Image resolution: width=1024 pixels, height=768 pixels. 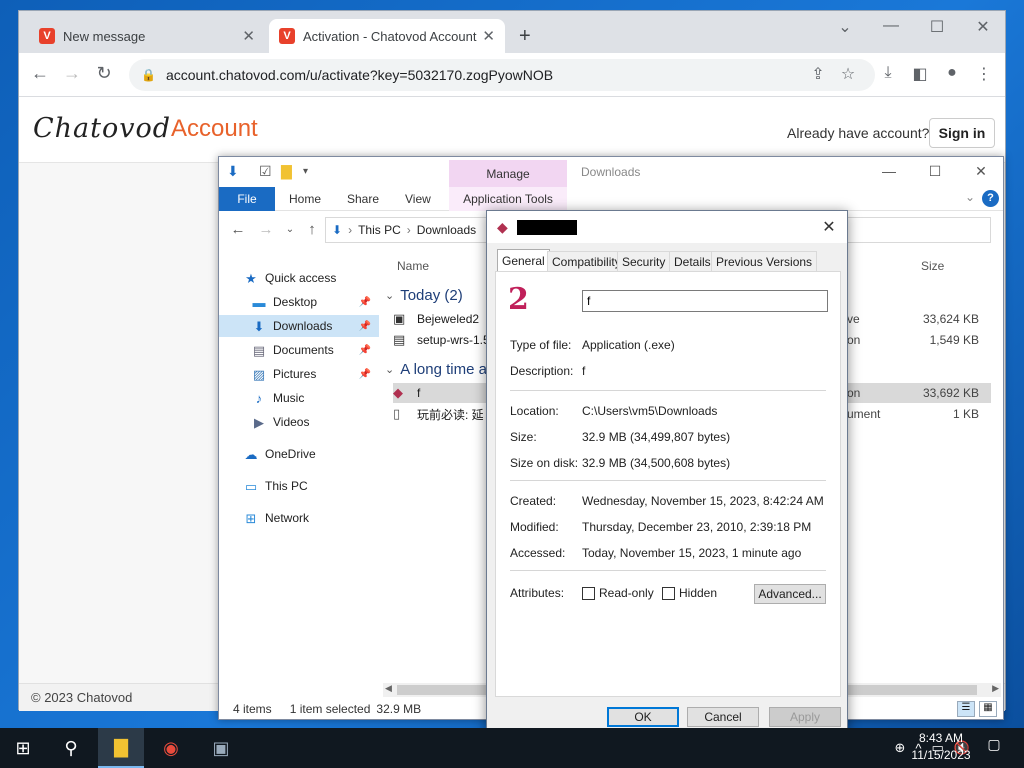 I want to click on nav-videos: ▶ Videos, so click(x=299, y=422).